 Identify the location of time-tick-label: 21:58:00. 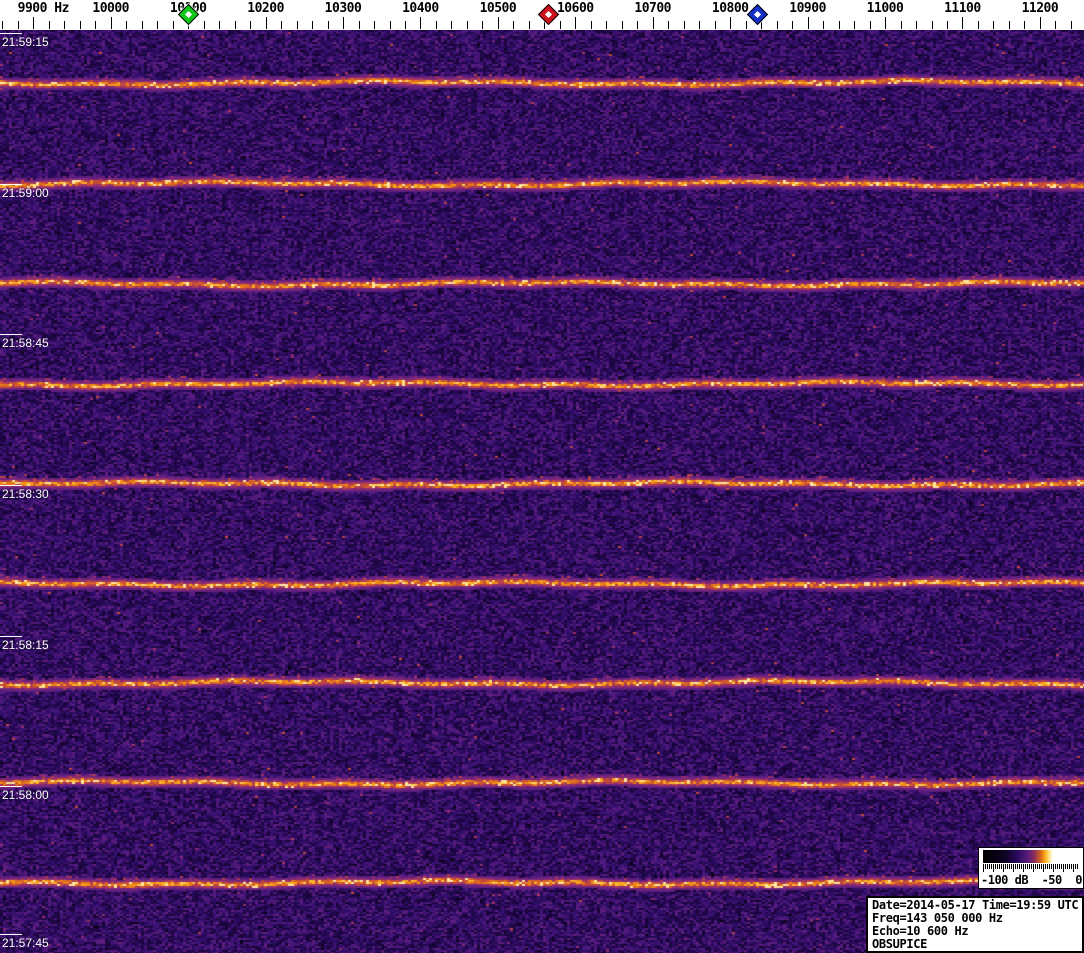
(25, 795).